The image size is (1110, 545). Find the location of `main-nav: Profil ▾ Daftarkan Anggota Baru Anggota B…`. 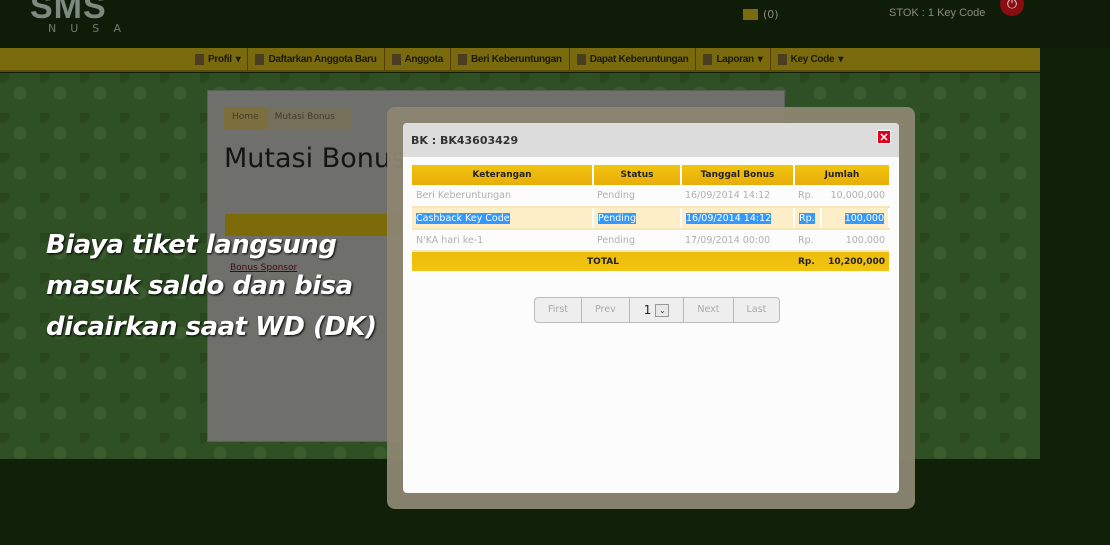

main-nav: Profil ▾ Daftarkan Anggota Baru Anggota B… is located at coordinates (520, 60).